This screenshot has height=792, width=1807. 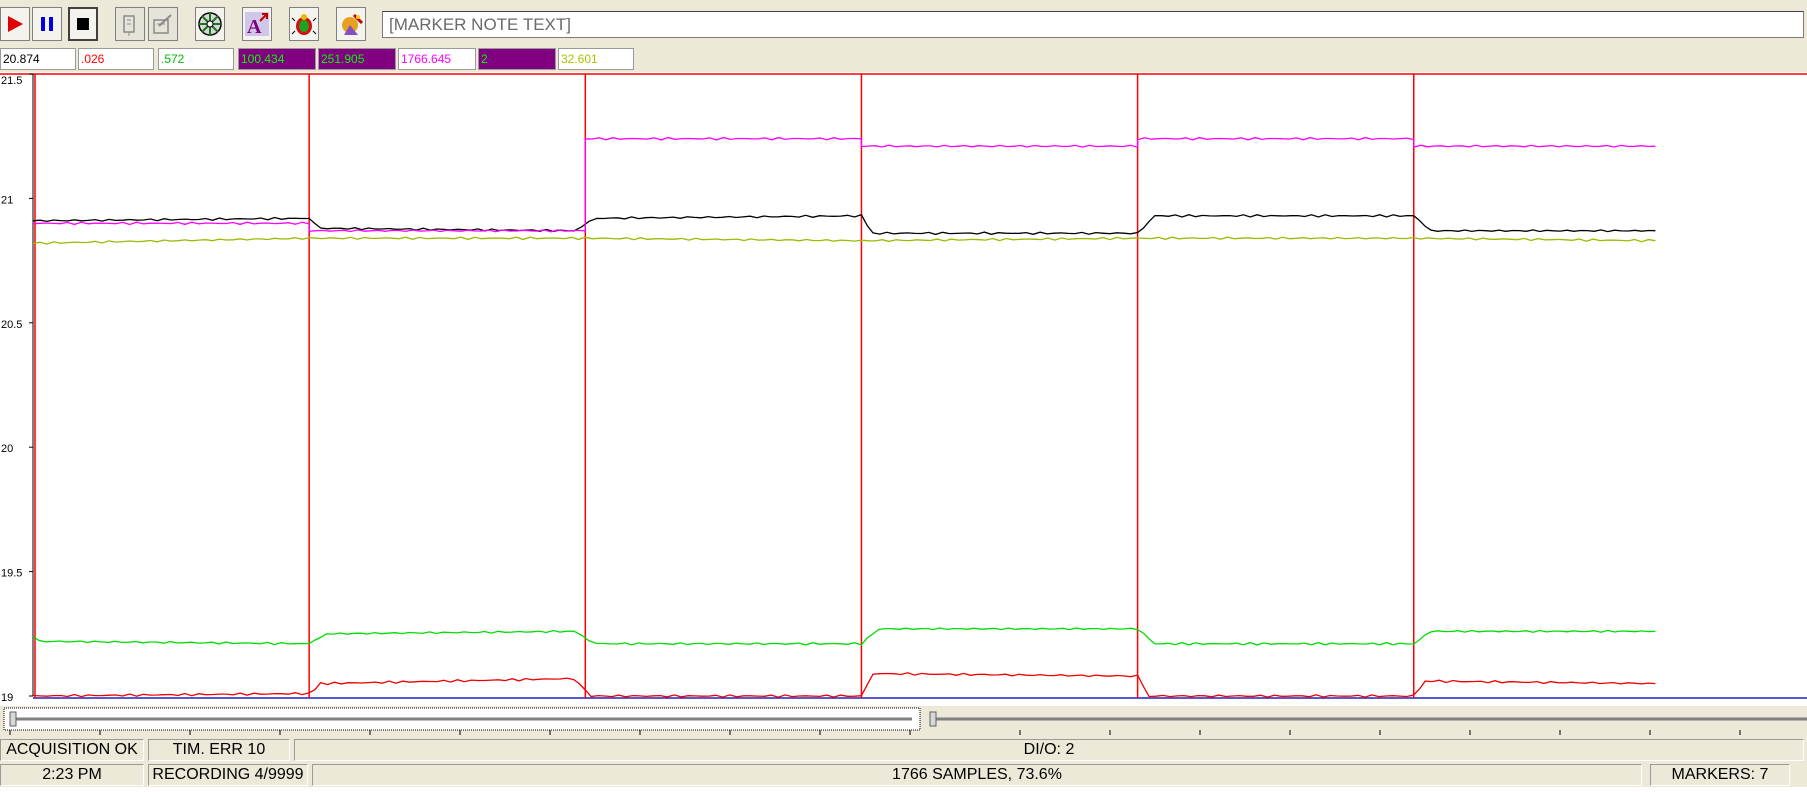 I want to click on horizontal-scrollbar, so click(x=462, y=719).